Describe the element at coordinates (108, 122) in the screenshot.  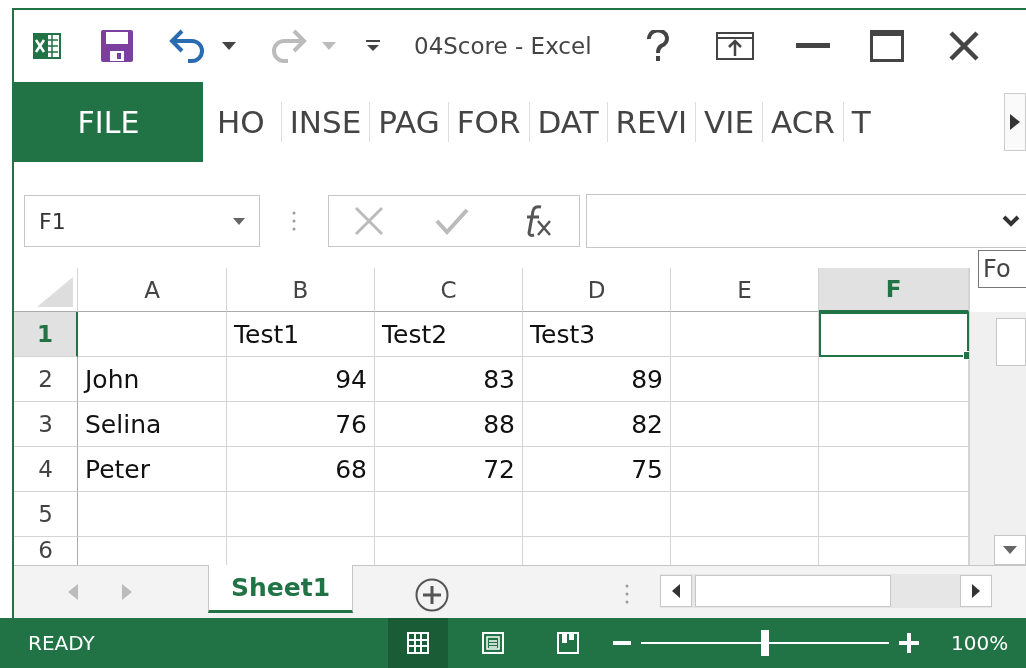
I see `file-tab: FILE` at that location.